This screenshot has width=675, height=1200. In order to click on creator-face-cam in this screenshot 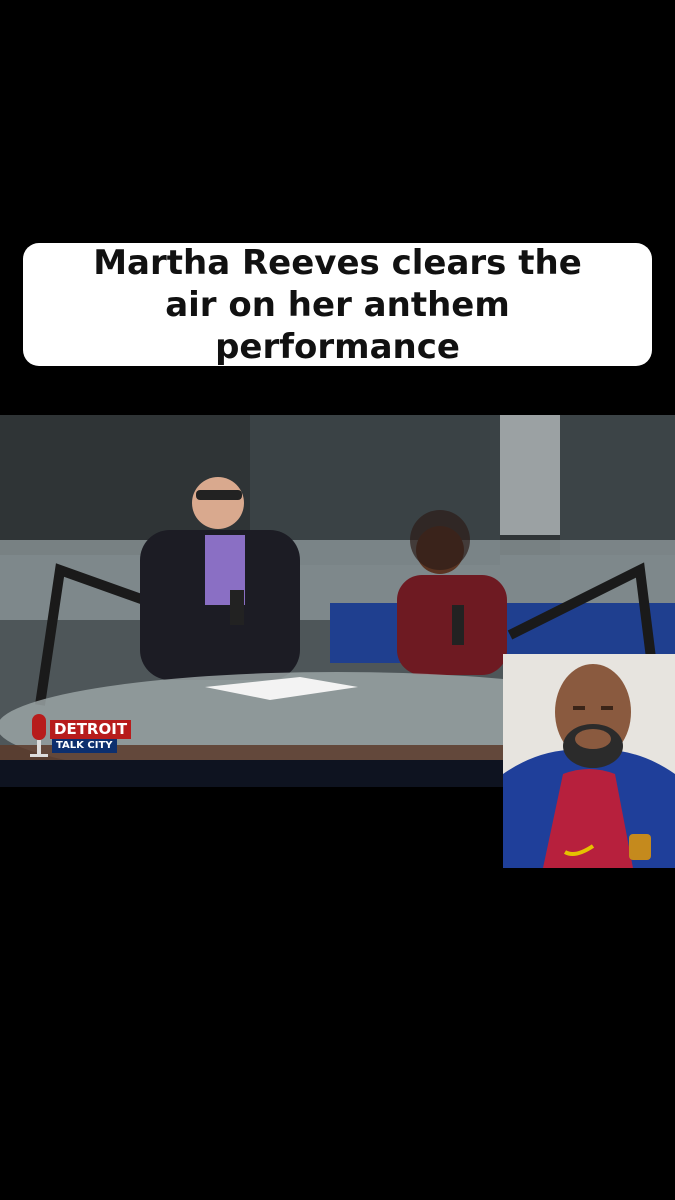, I will do `click(589, 761)`.